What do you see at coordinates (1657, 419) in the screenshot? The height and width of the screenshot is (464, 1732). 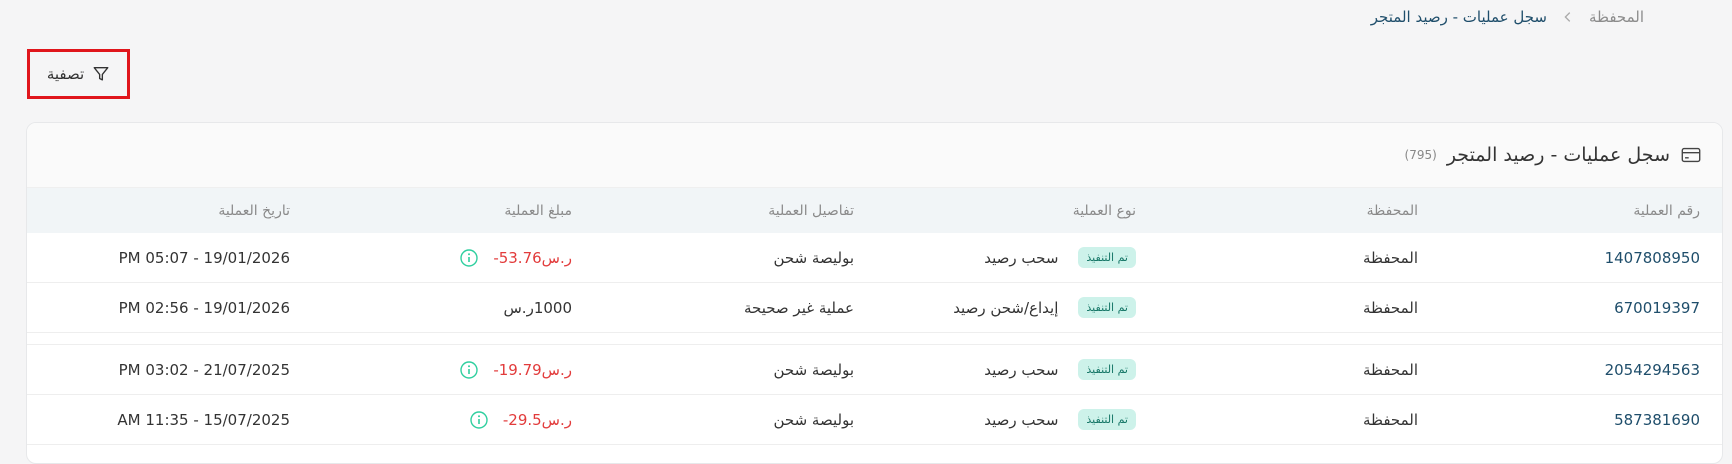 I see `transaction-number-link: 587381690` at bounding box center [1657, 419].